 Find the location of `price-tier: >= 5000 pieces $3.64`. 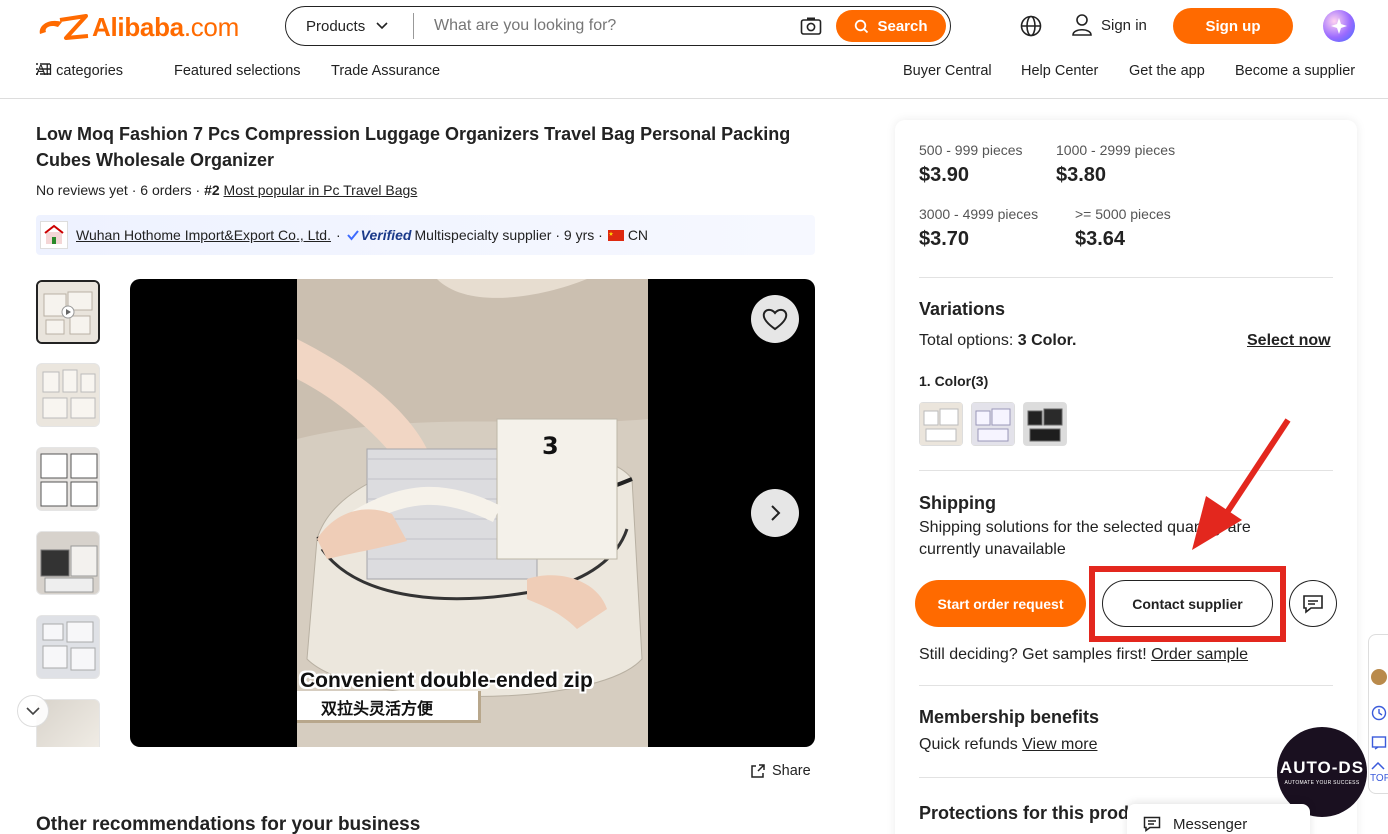

price-tier: >= 5000 pieces $3.64 is located at coordinates (1123, 228).